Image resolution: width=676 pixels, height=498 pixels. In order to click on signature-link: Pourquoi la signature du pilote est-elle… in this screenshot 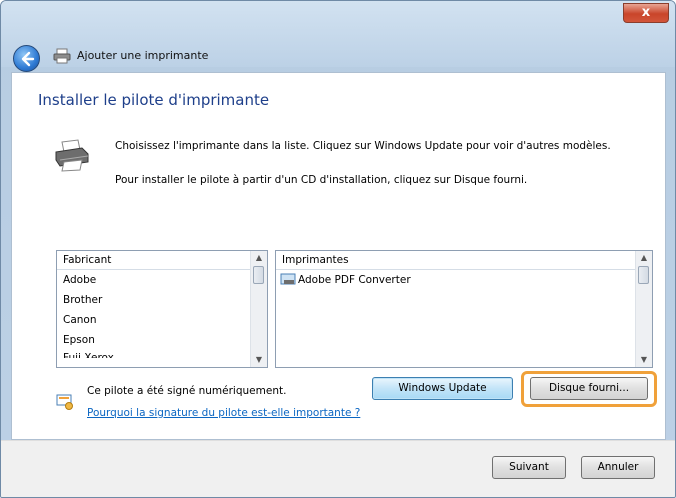, I will do `click(223, 413)`.